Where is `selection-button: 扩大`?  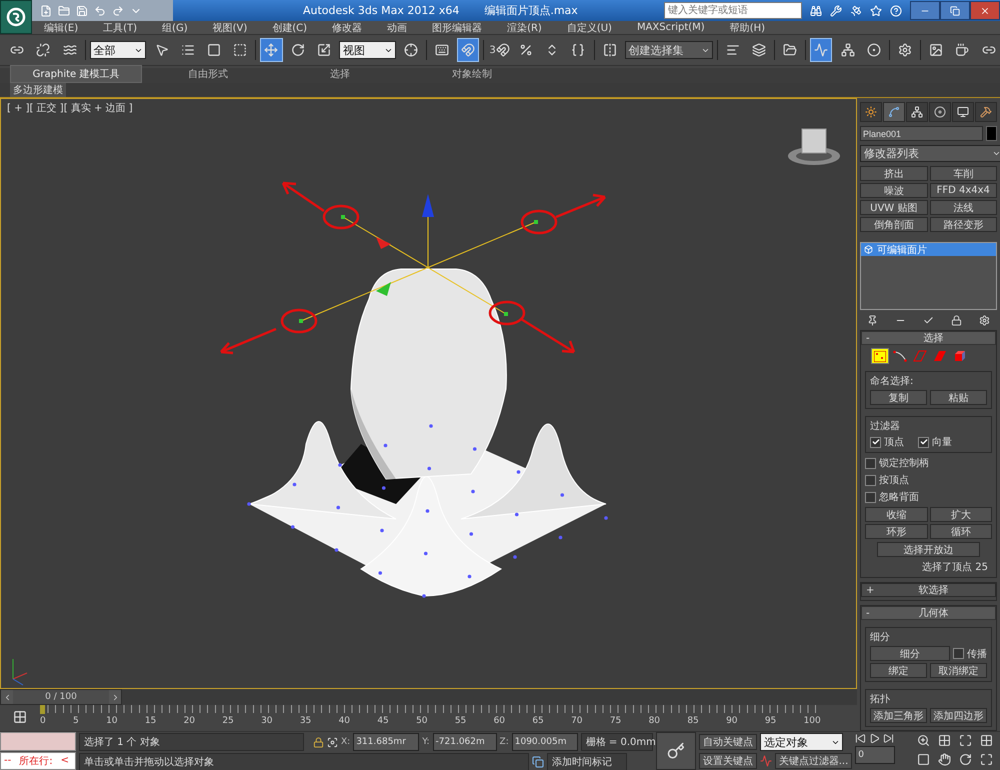 selection-button: 扩大 is located at coordinates (961, 514).